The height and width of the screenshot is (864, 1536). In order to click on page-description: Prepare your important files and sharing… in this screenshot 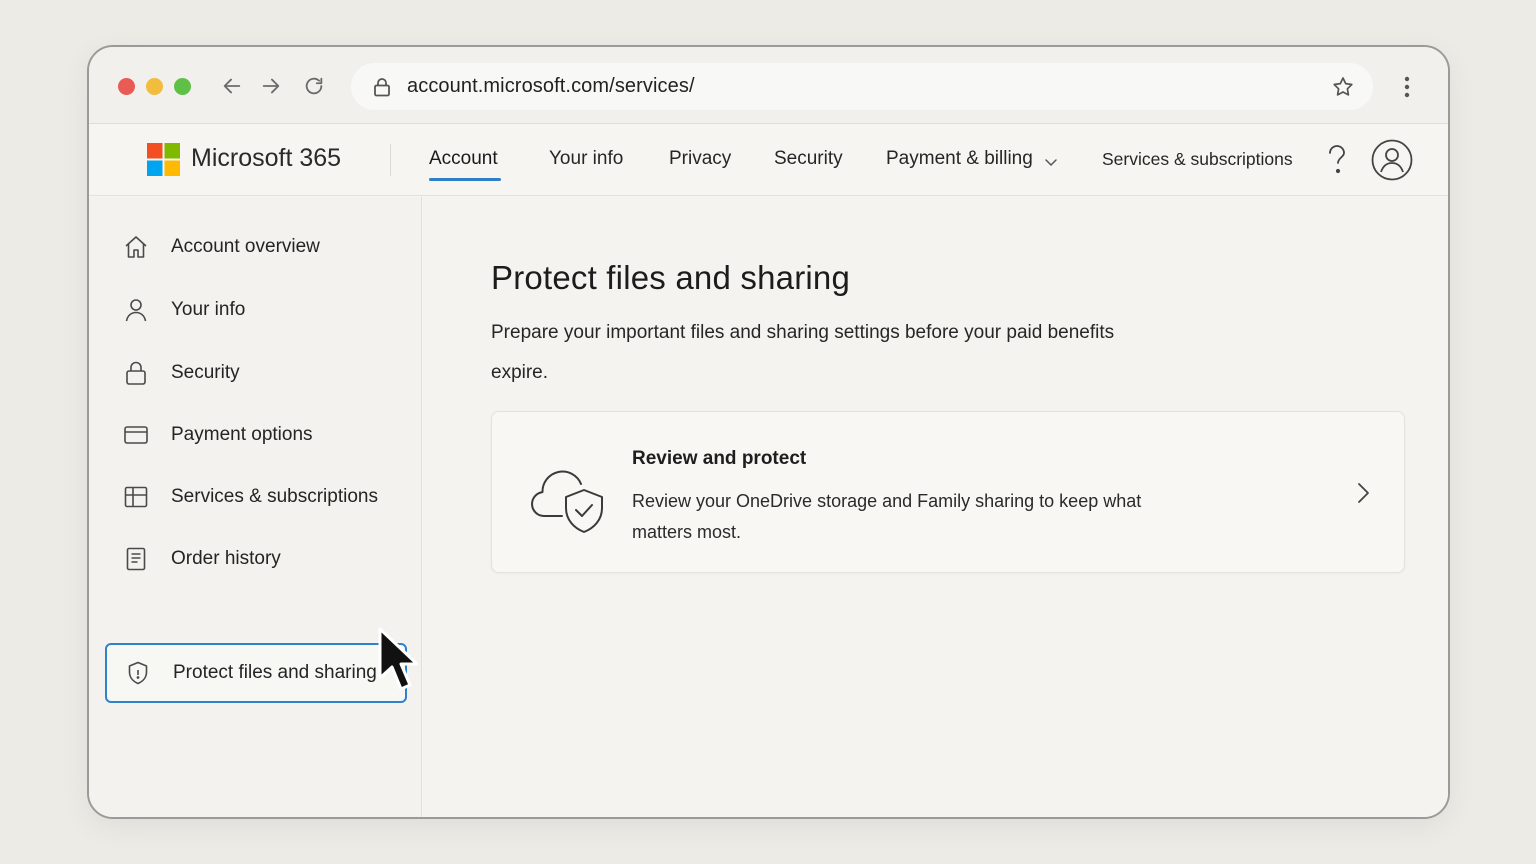, I will do `click(803, 352)`.